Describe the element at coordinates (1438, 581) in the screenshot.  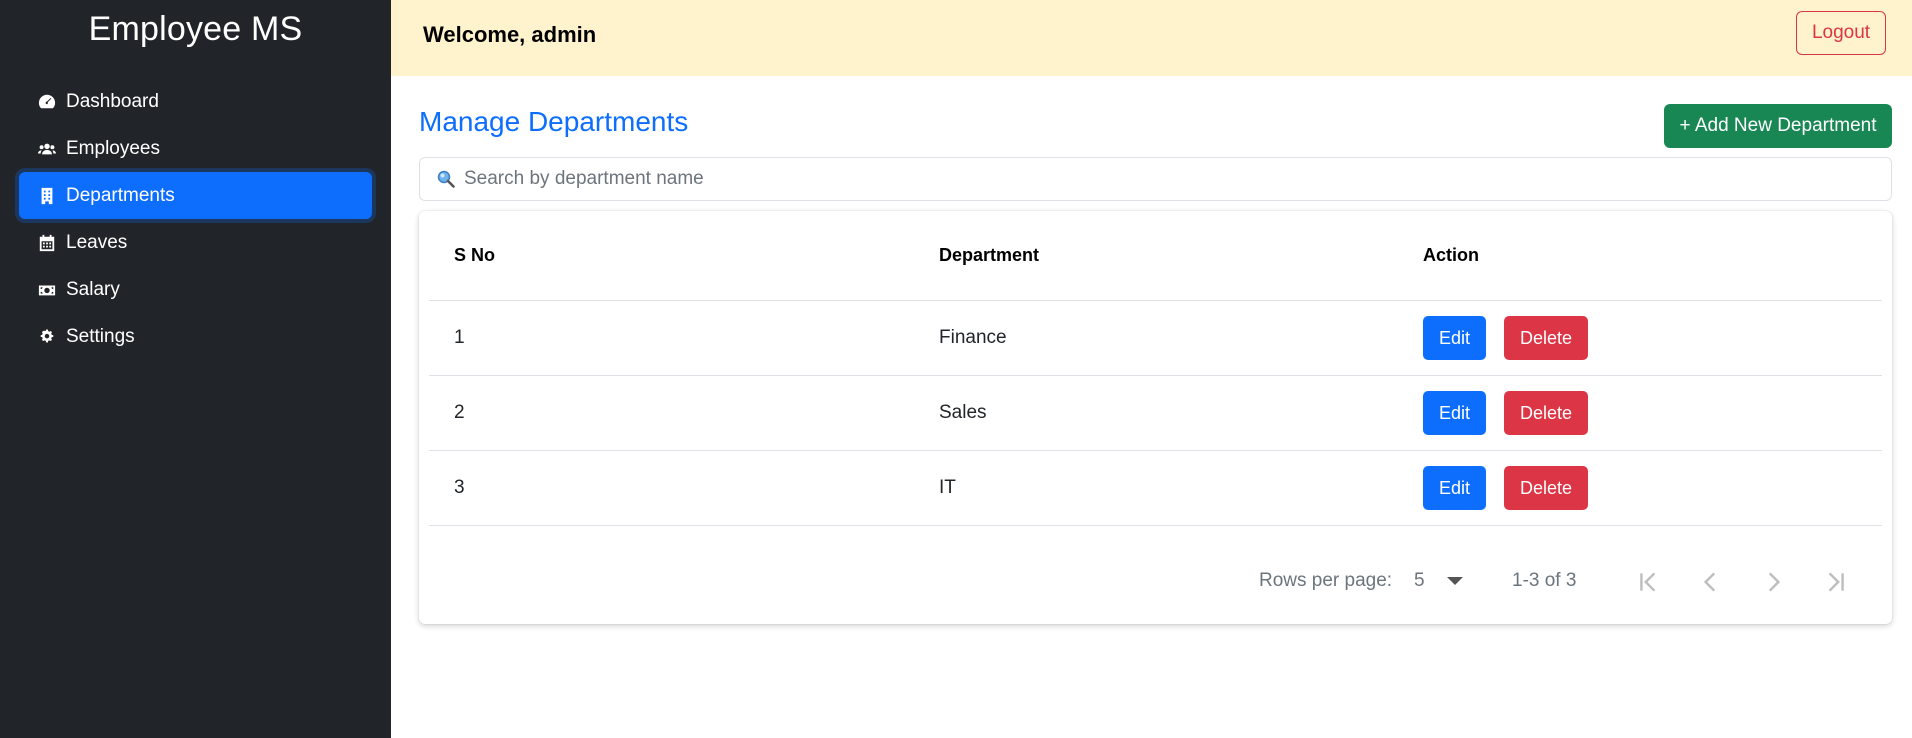
I see `rows-per-page-select: 5` at that location.